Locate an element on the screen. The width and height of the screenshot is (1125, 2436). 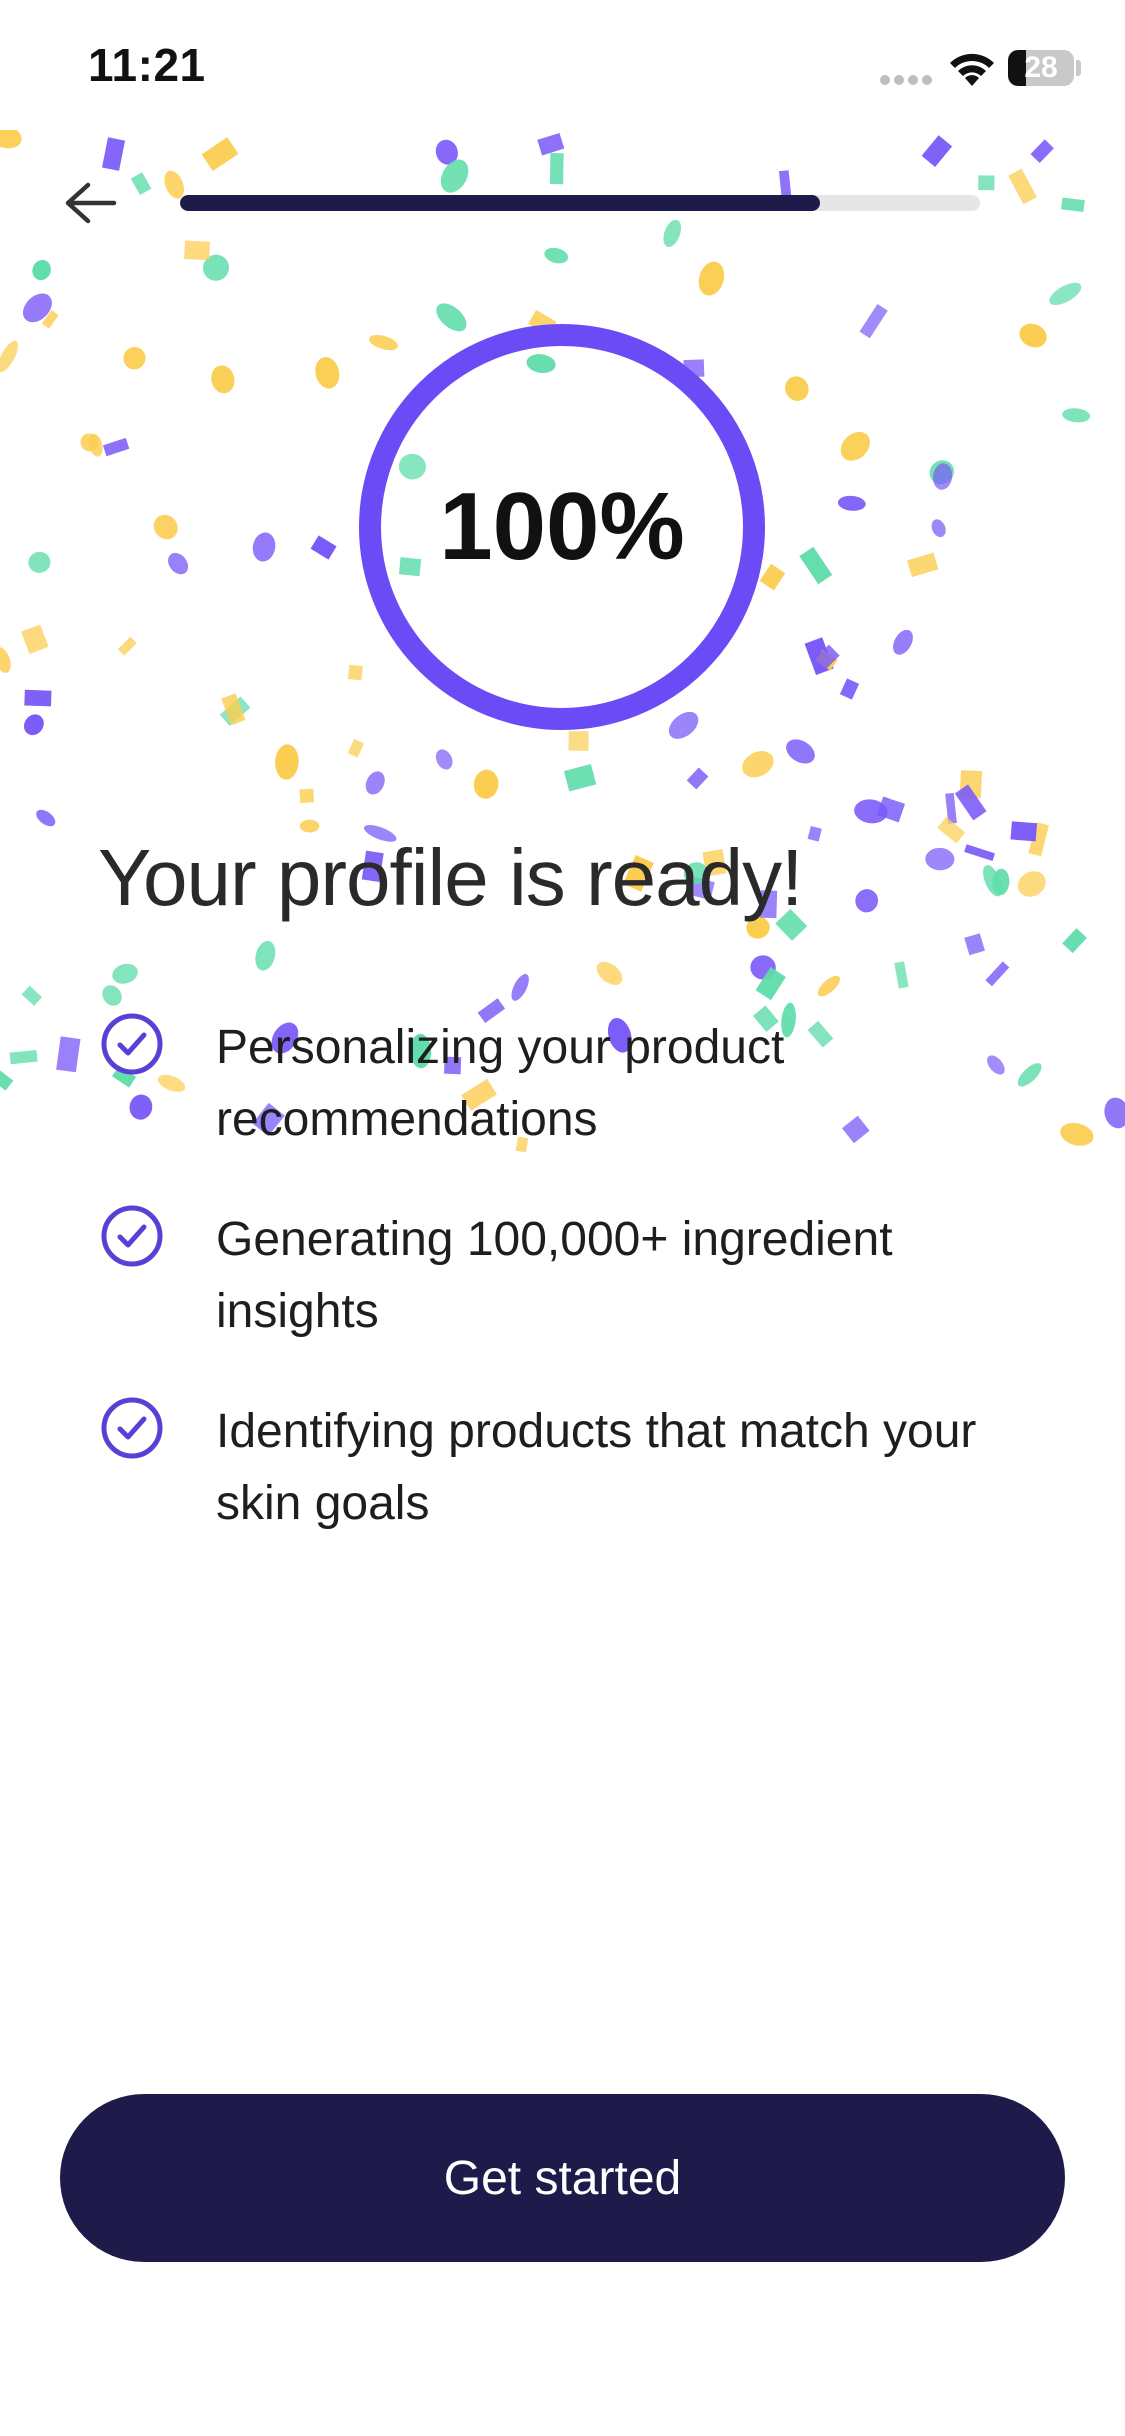
battery-icon: 28 is located at coordinates (1041, 68).